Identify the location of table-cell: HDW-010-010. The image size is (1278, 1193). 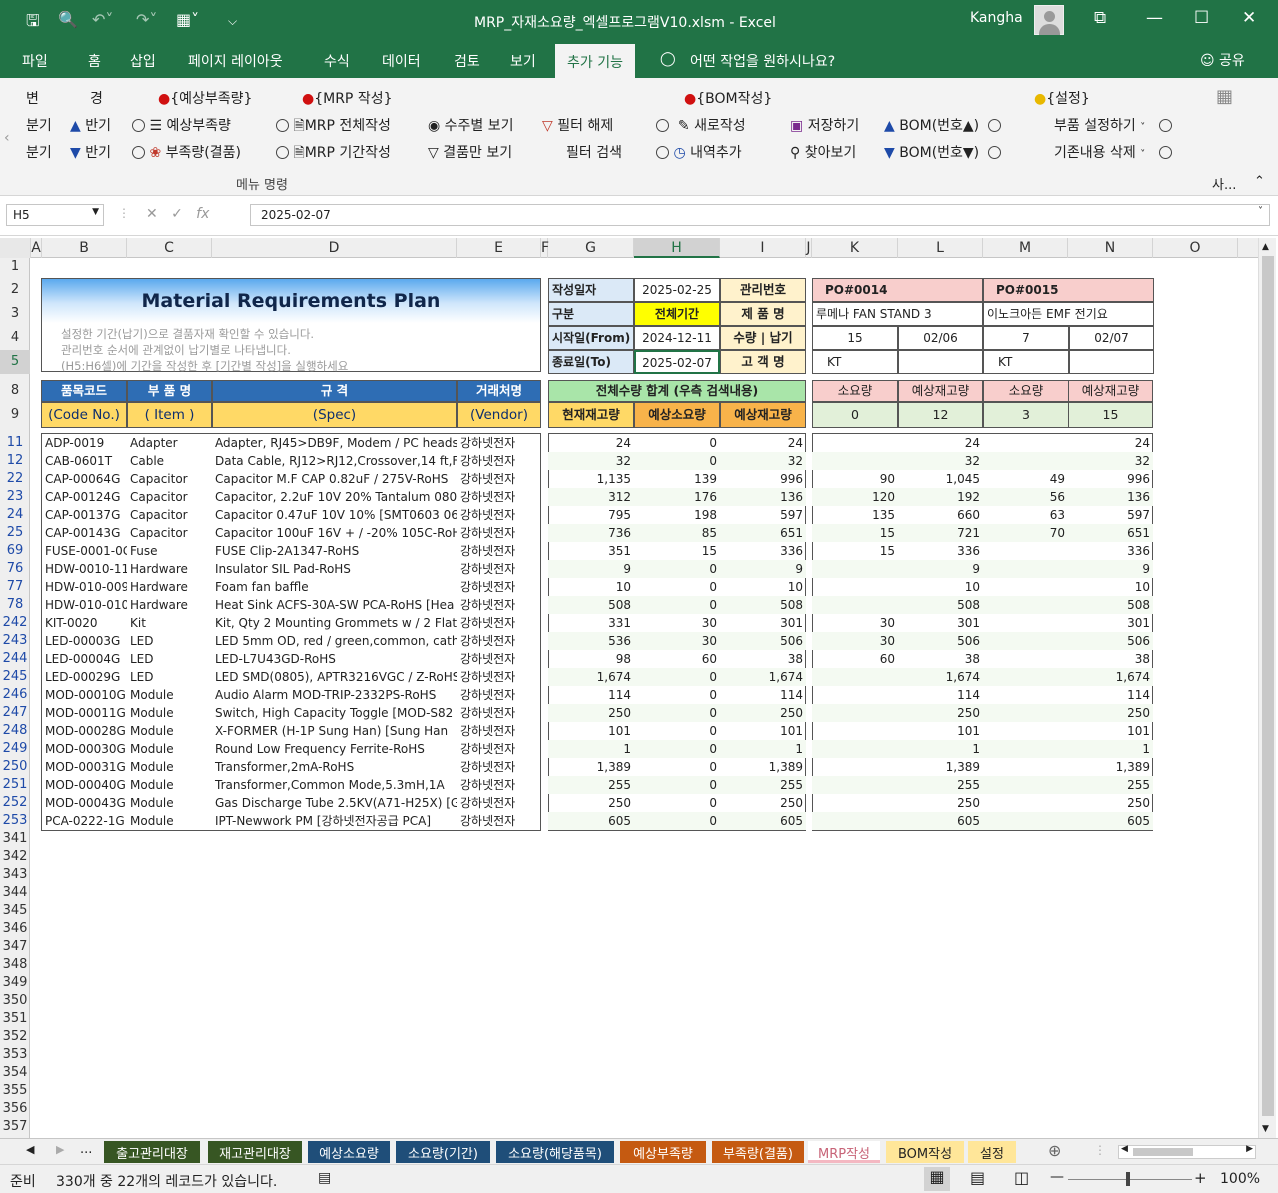
(84, 605).